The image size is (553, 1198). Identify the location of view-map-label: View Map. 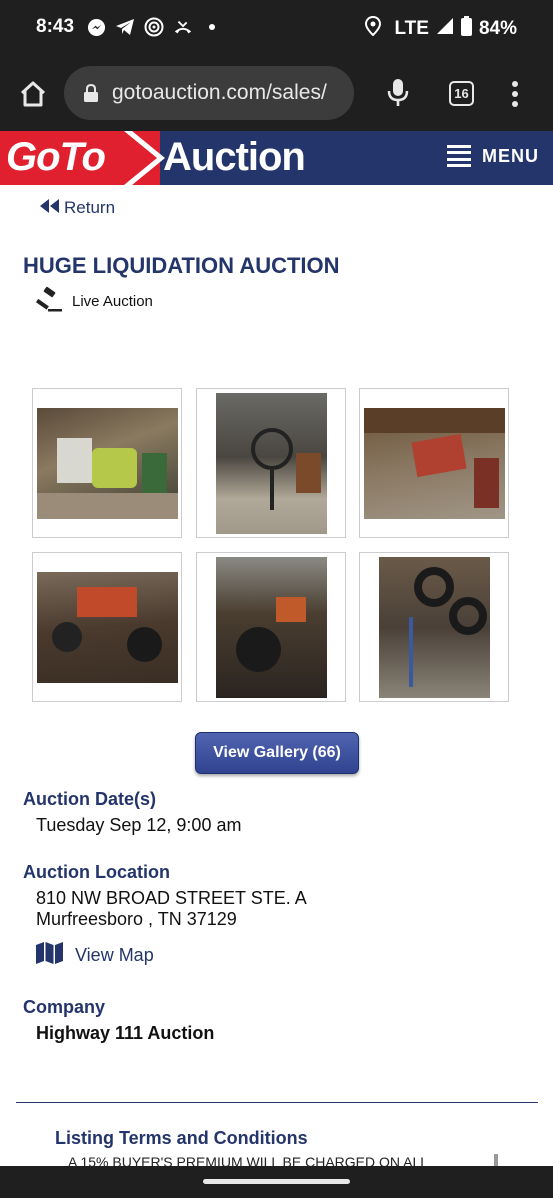
(114, 955).